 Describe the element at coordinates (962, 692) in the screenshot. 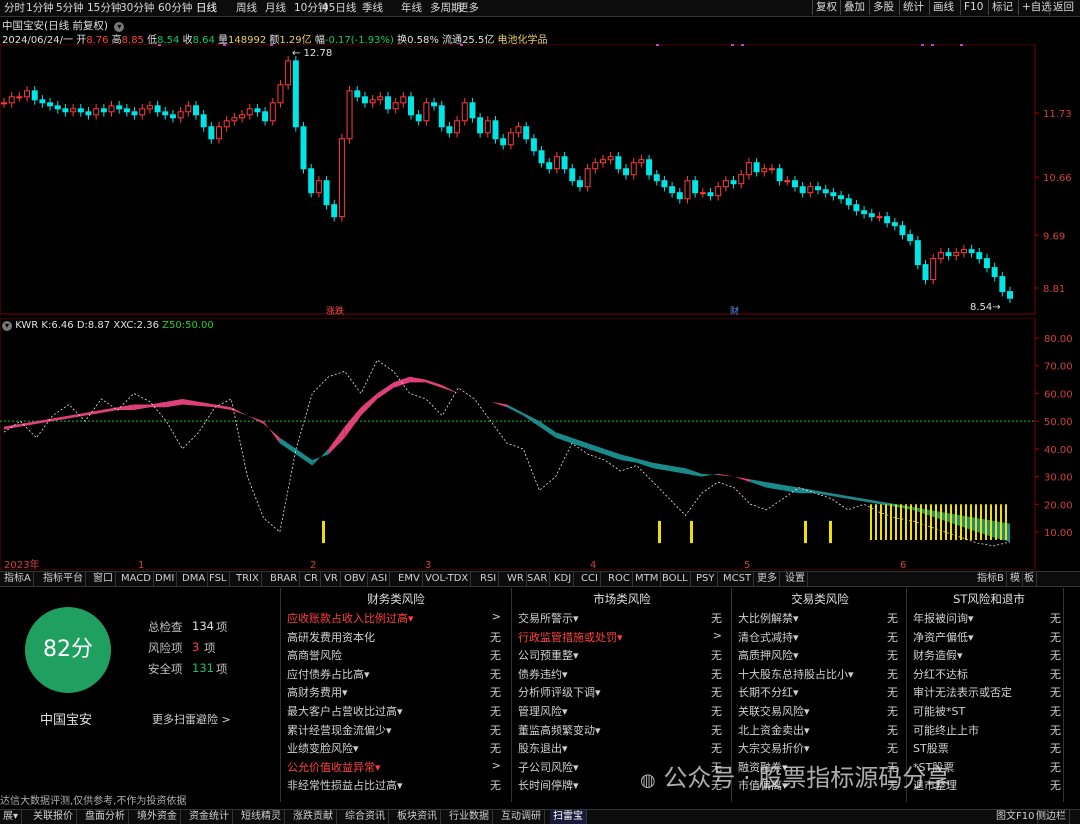

I see `risk-item: 审计无法表示或否定` at that location.